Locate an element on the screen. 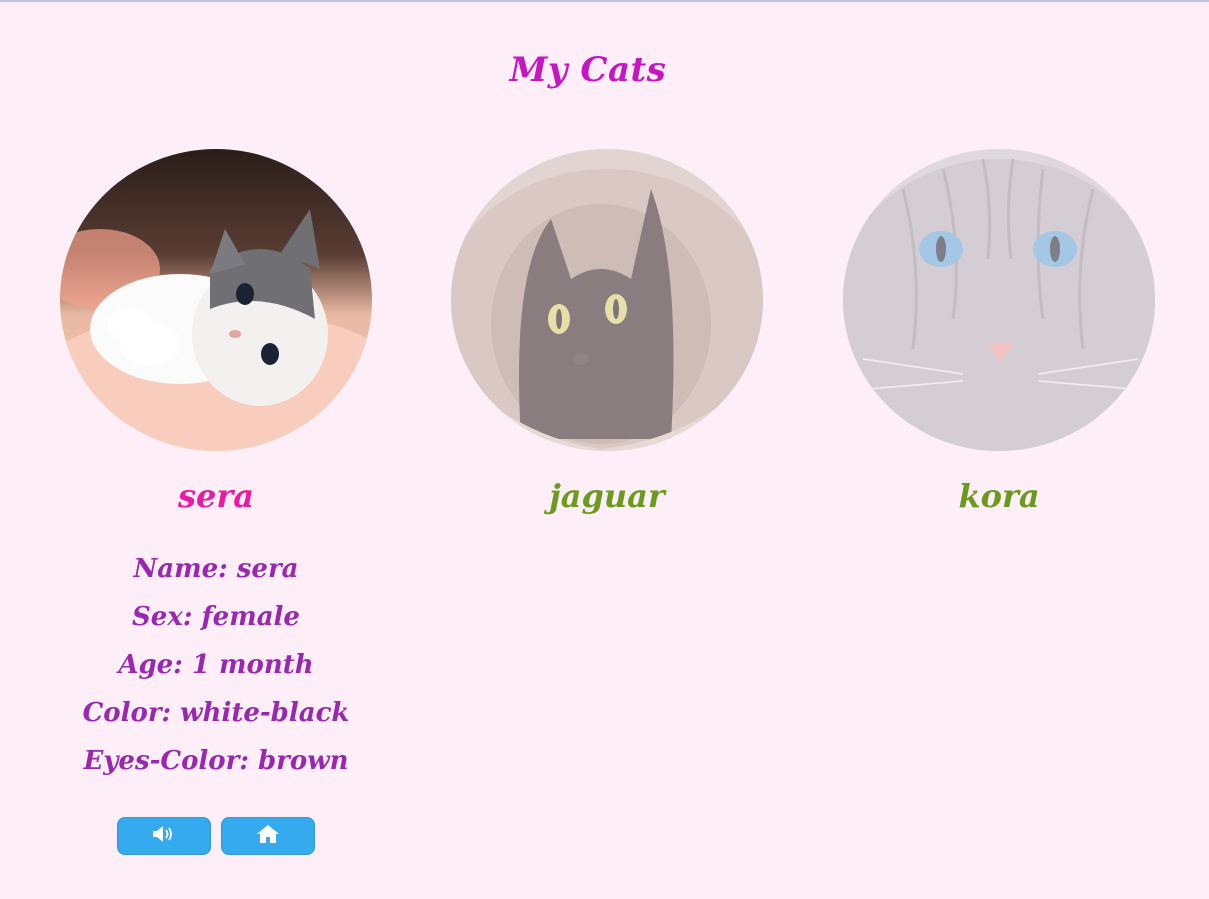 The image size is (1209, 899). detail-name: Name: sera is located at coordinates (216, 569).